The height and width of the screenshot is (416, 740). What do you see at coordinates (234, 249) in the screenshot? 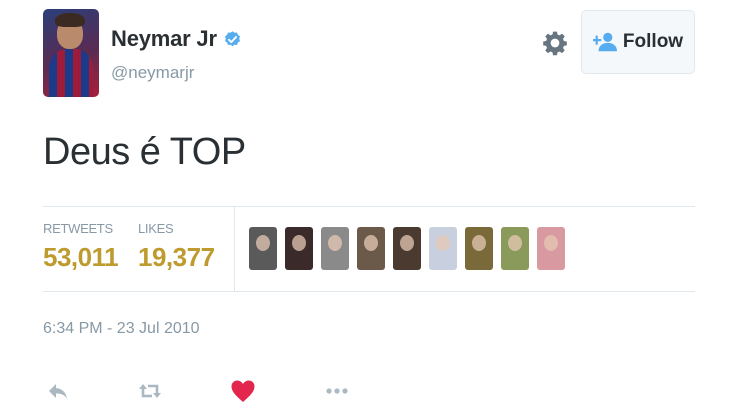
I see `stats-divider` at bounding box center [234, 249].